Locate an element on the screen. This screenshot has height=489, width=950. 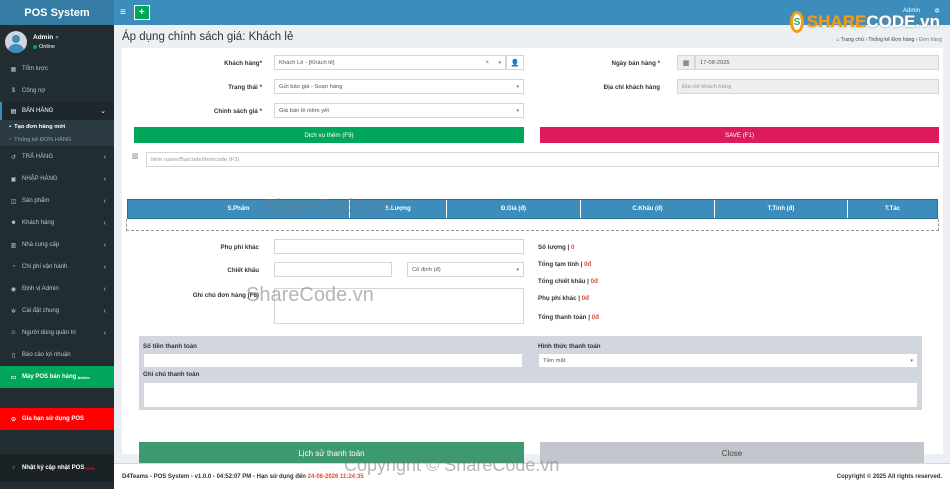
payment-history-button: Lịch sử thanh toán is located at coordinates (331, 453).